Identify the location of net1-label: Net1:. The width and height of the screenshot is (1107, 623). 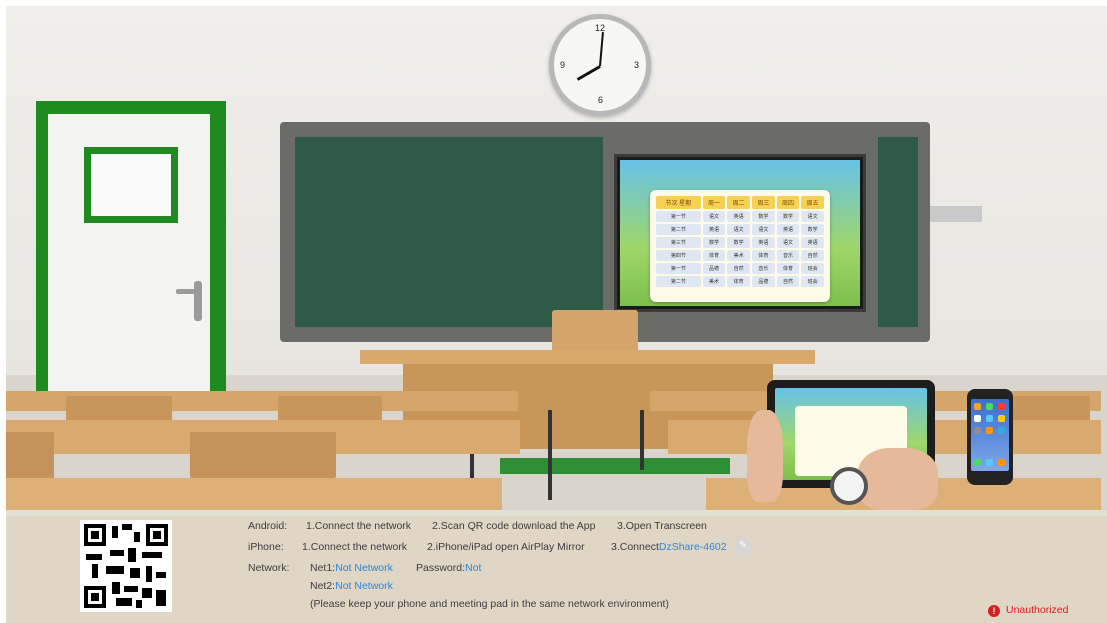
(323, 568).